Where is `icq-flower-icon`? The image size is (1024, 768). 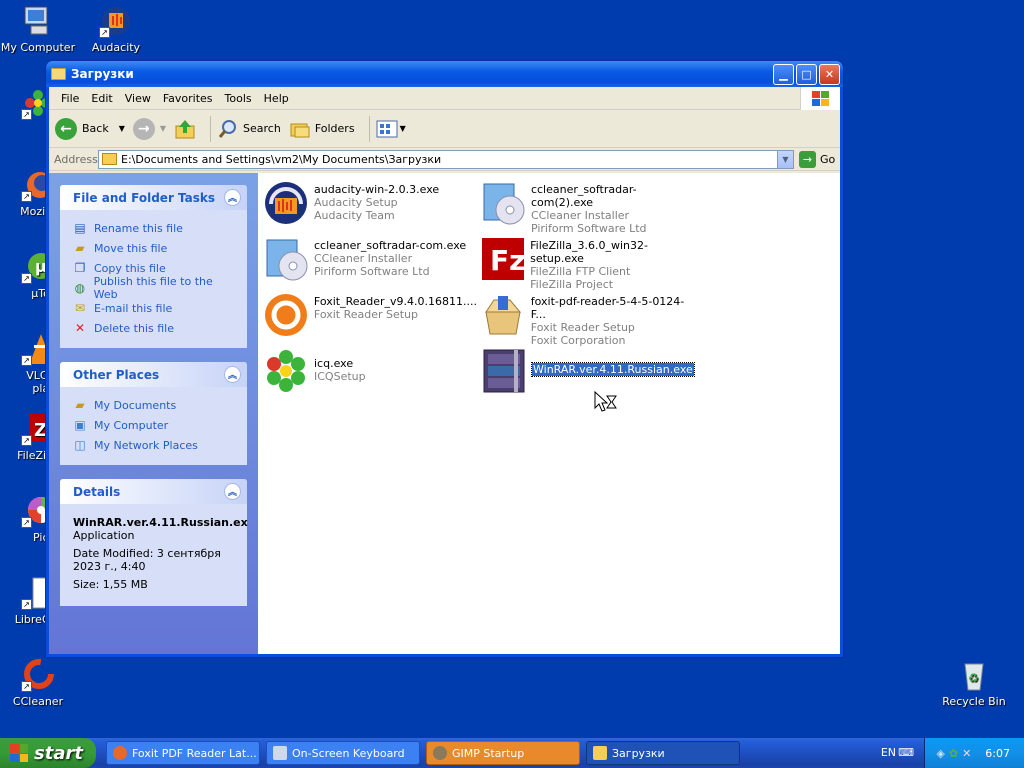 icq-flower-icon is located at coordinates (286, 371).